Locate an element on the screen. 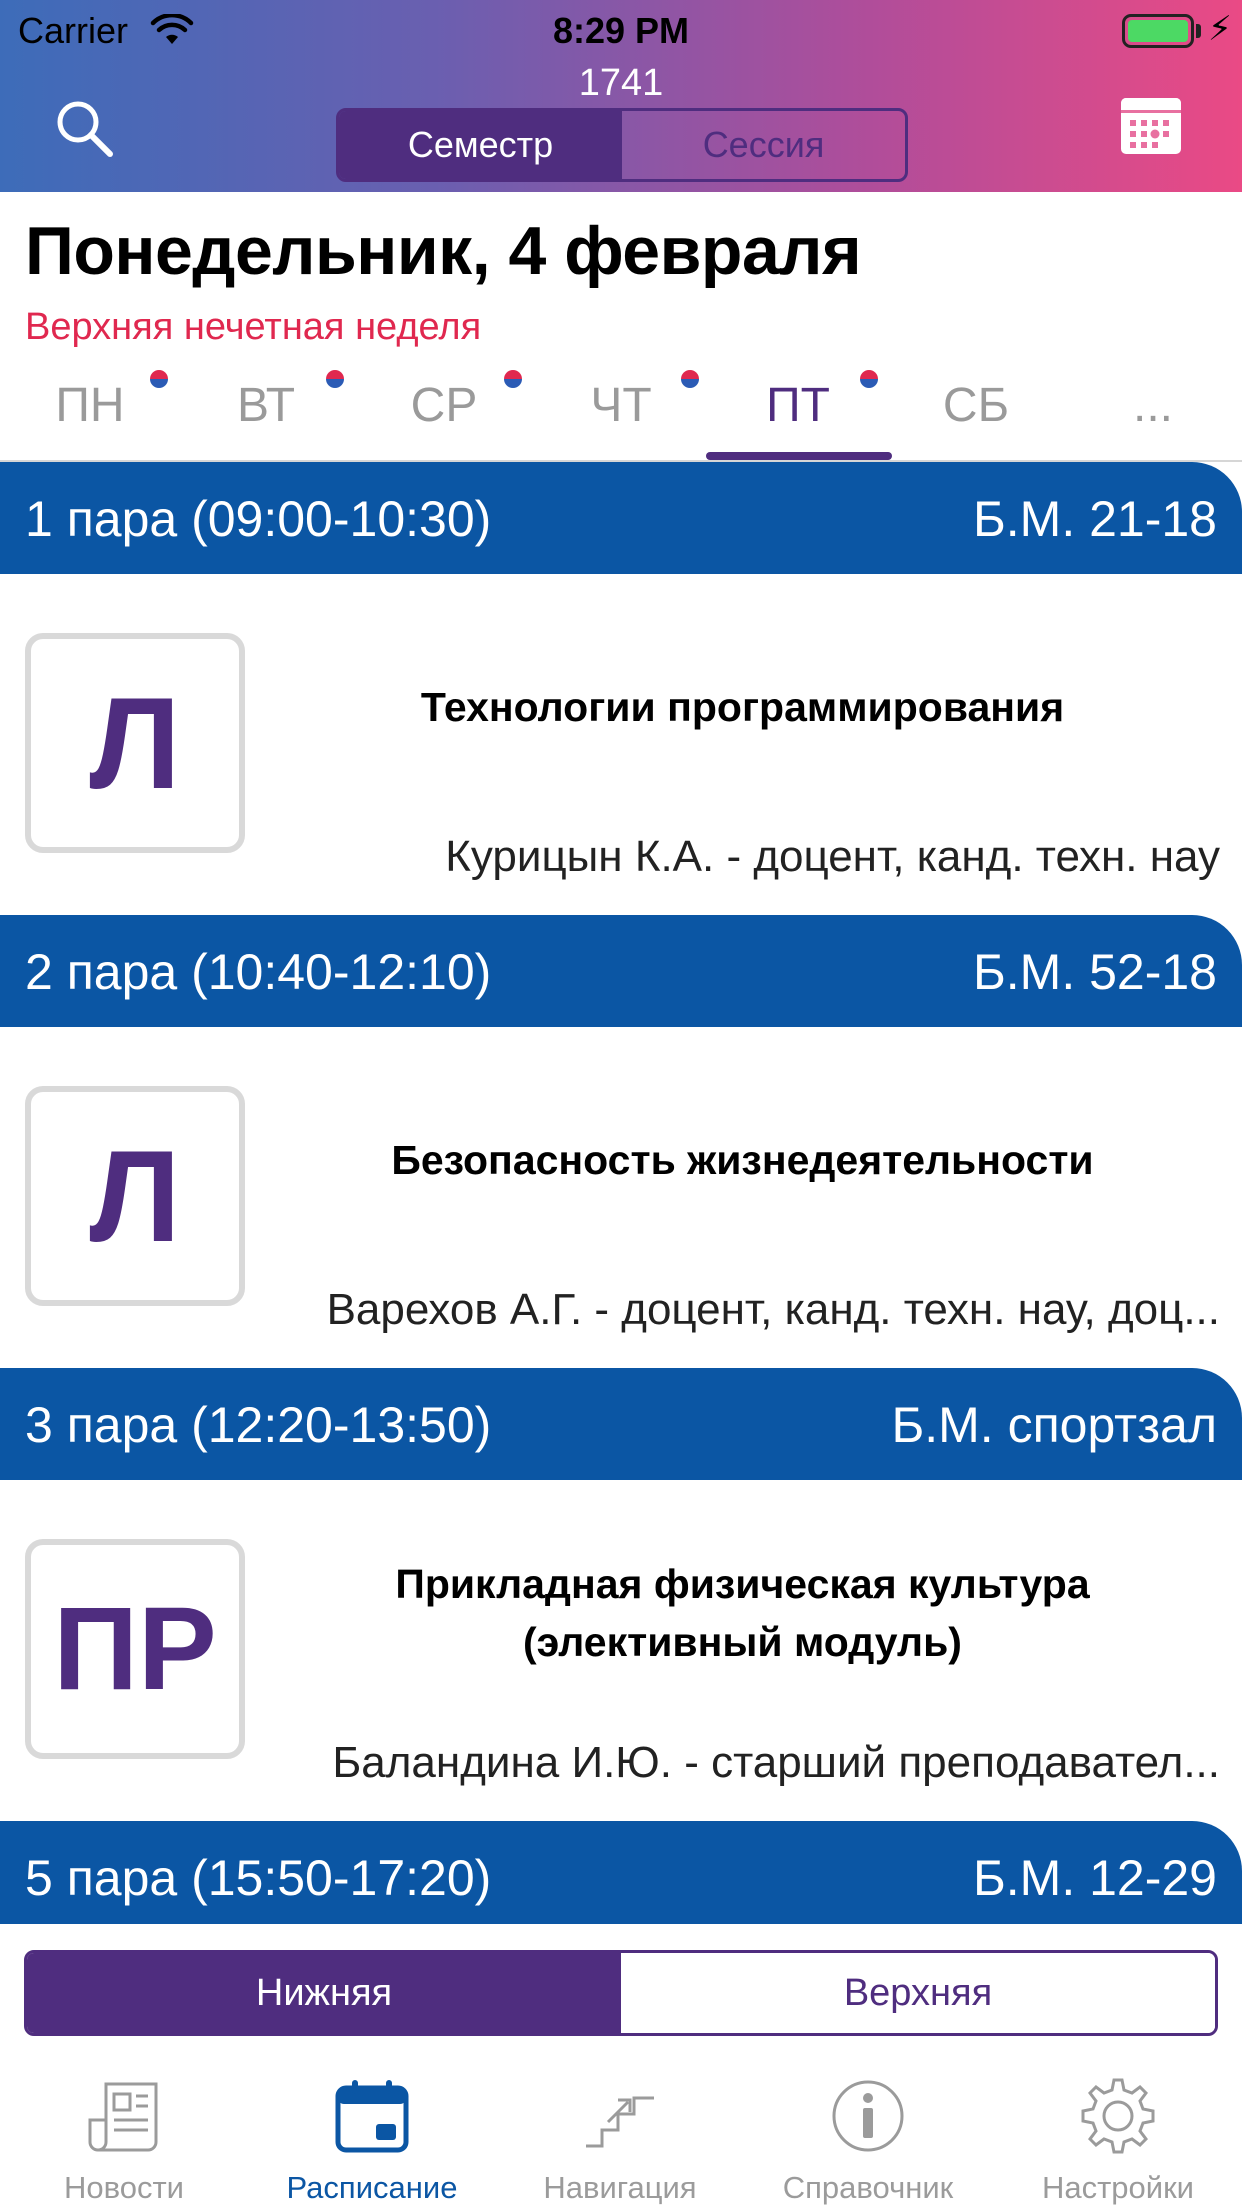  gear-icon is located at coordinates (1118, 2116).